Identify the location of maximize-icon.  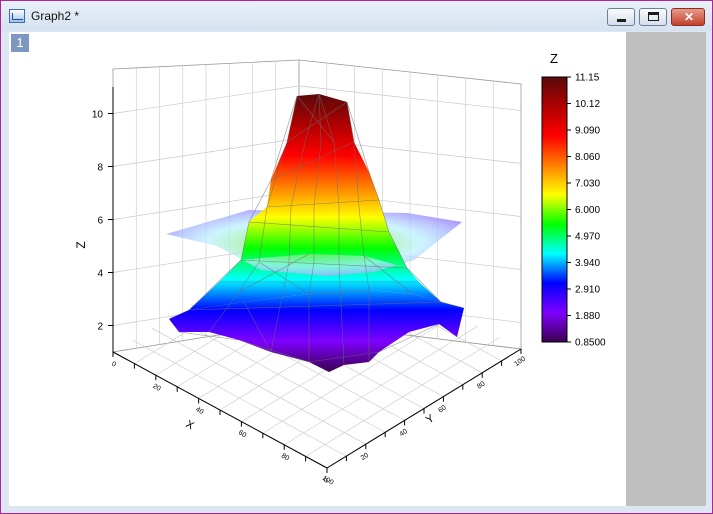
(653, 16).